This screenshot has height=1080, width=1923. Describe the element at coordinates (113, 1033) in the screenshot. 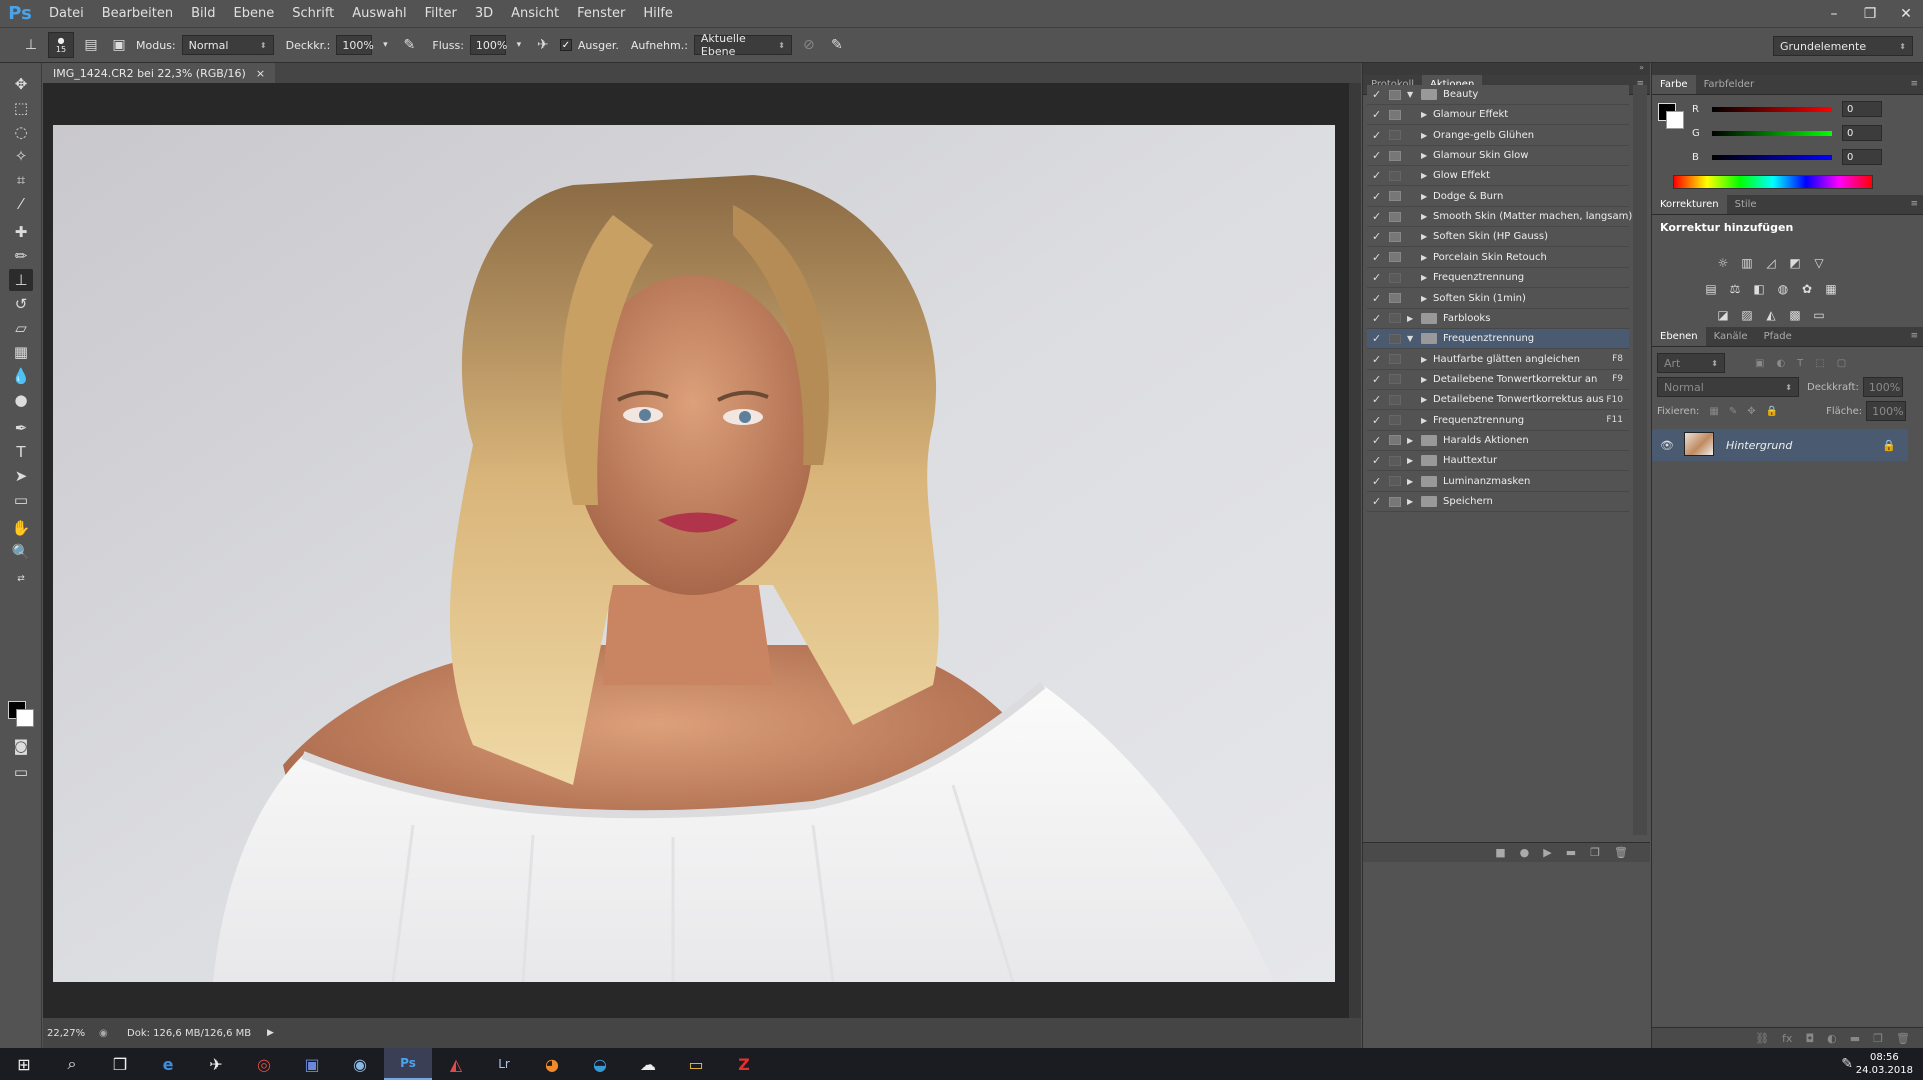

I see `status-info-icon: ◉` at that location.